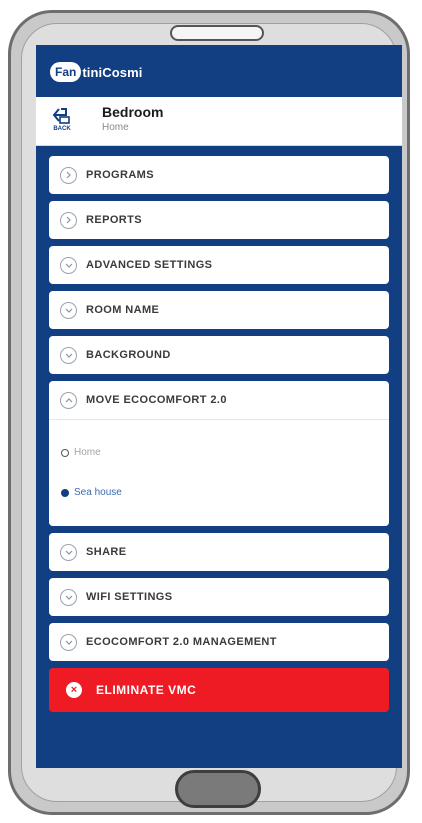 The height and width of the screenshot is (823, 422). Describe the element at coordinates (120, 175) in the screenshot. I see `menu-item-label: PROGRAMS` at that location.